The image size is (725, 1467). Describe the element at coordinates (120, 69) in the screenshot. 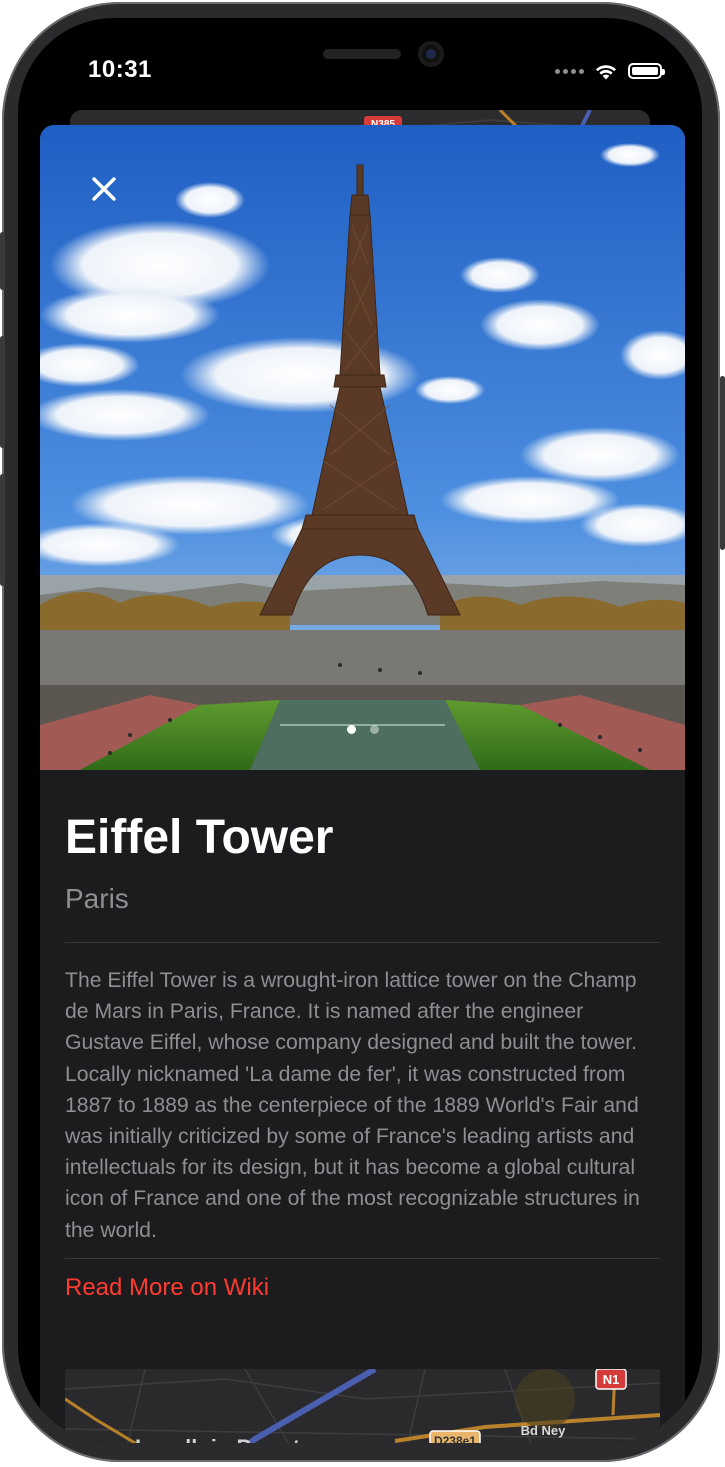

I see `status-time: 10:31` at that location.